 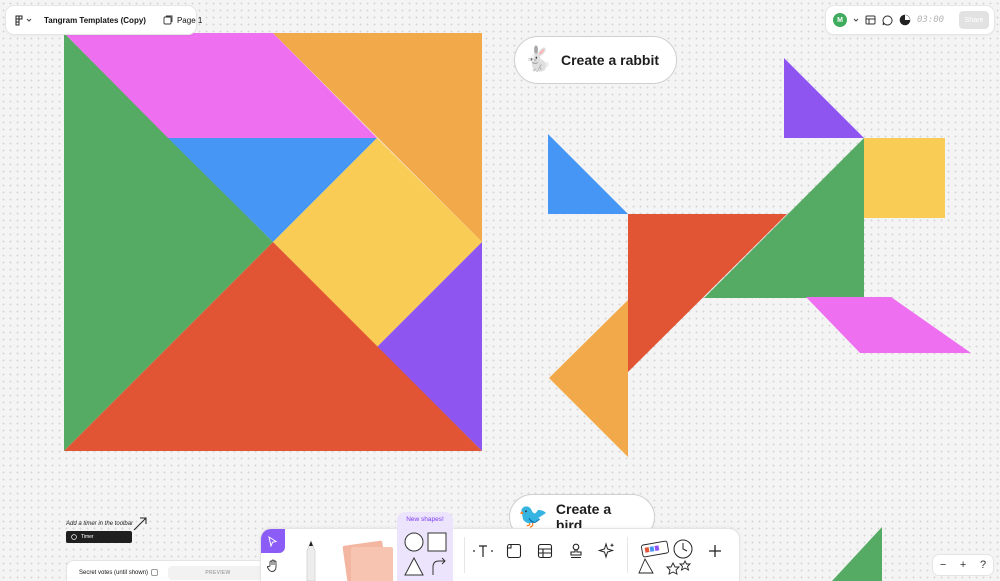 I want to click on collaboration-bar: M 03:00 Share, so click(x=910, y=20).